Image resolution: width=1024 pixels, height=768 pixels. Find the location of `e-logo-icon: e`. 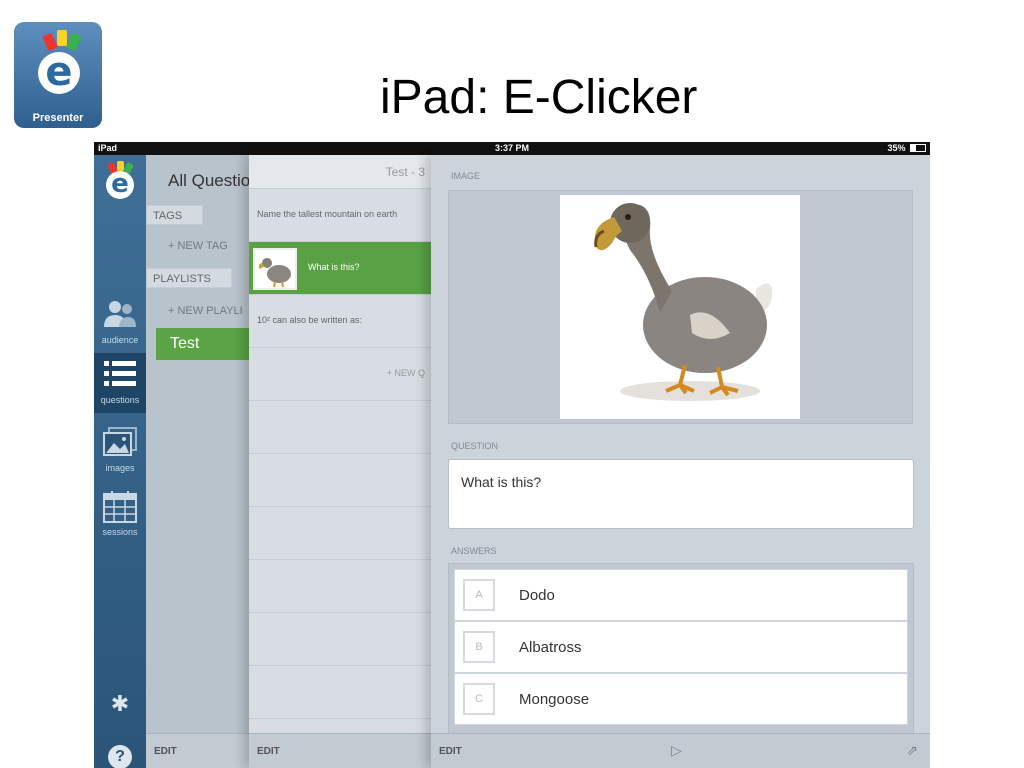

e-logo-icon: e is located at coordinates (59, 73).